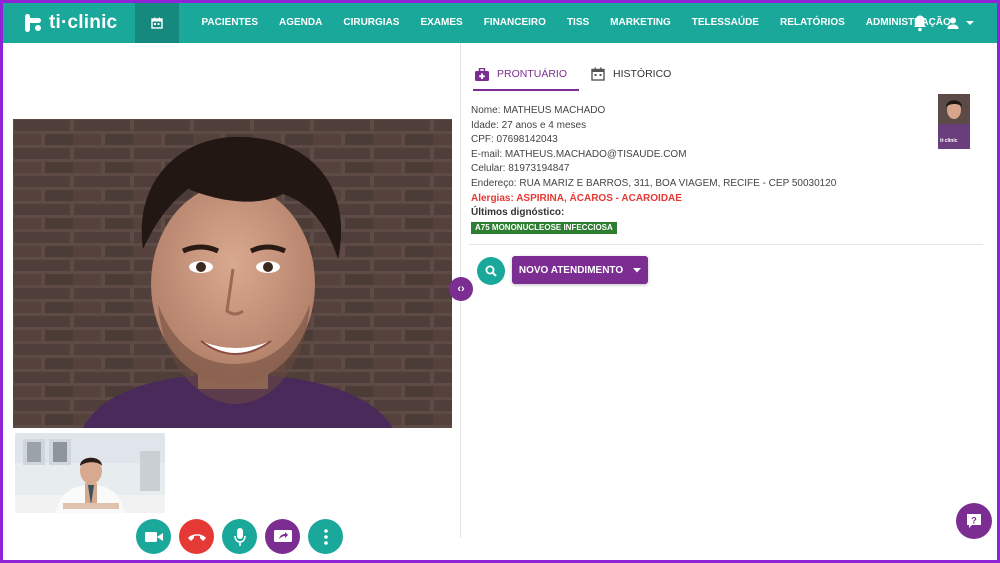 This screenshot has height=563, width=1000. Describe the element at coordinates (641, 23) in the screenshot. I see `nav-marketing: MARKETING` at that location.